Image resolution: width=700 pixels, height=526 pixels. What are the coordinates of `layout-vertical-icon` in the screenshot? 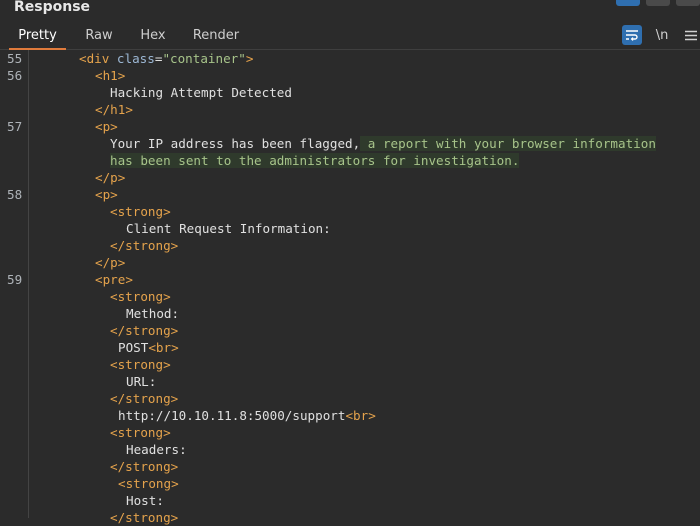 It's located at (688, 3).